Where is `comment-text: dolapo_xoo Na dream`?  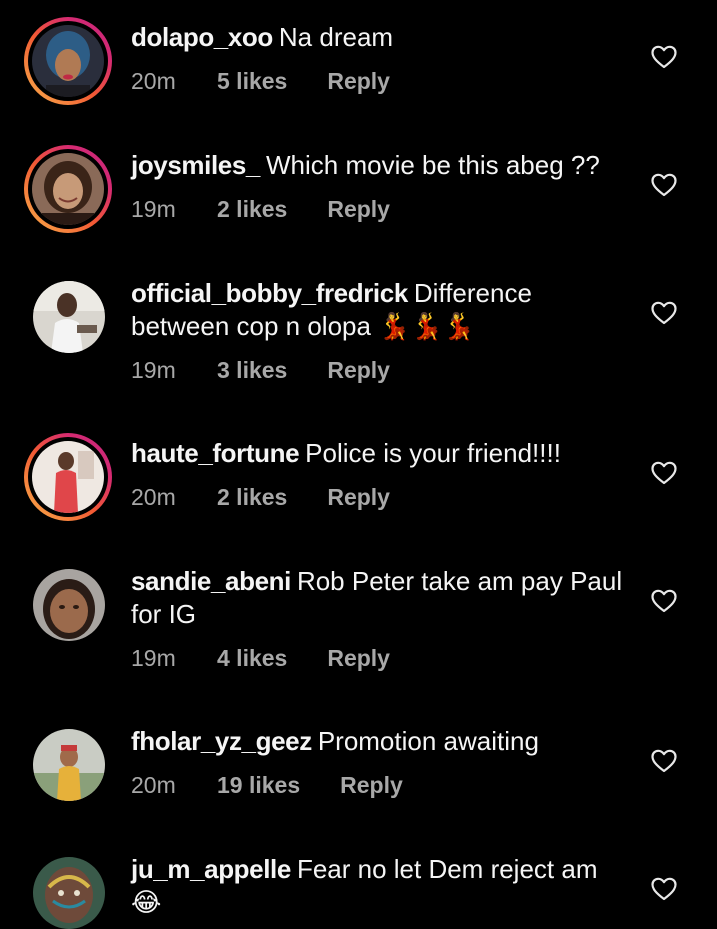
comment-text: dolapo_xoo Na dream is located at coordinates (381, 37).